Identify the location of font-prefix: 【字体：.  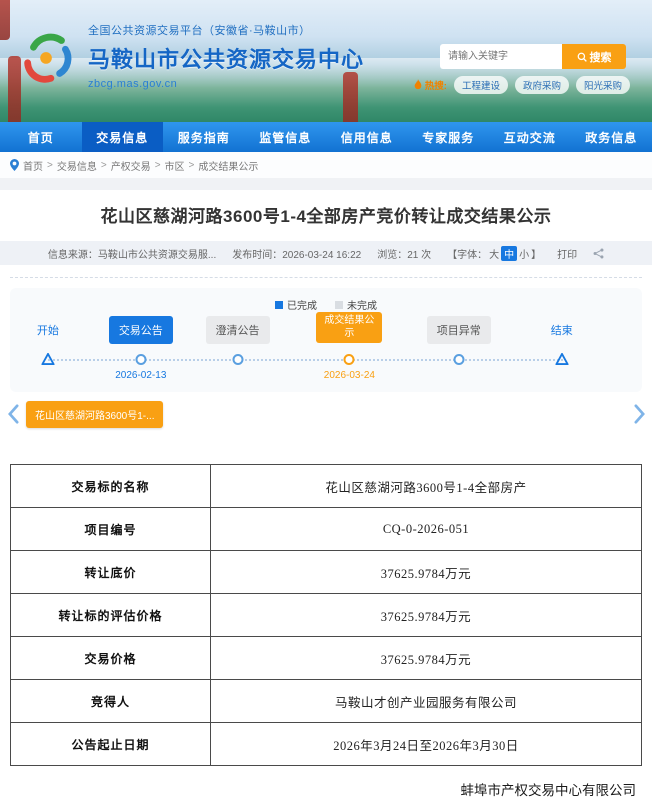
(467, 255).